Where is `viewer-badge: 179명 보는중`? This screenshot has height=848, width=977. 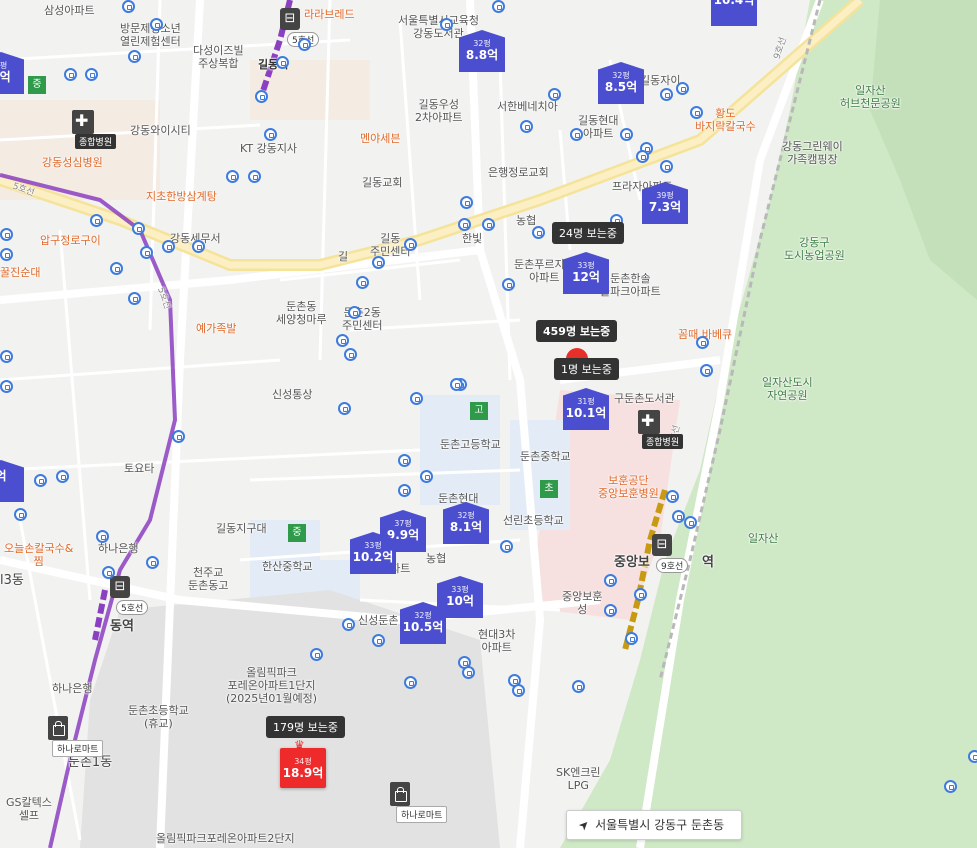
viewer-badge: 179명 보는중 is located at coordinates (305, 727).